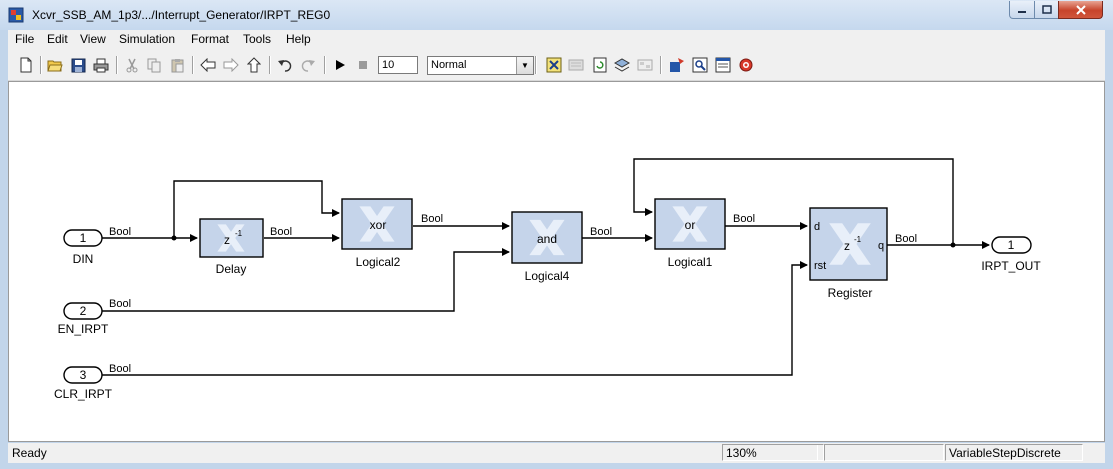 The width and height of the screenshot is (1113, 469). Describe the element at coordinates (377, 233) in the screenshot. I see `logical2-block: xor Logical2` at that location.